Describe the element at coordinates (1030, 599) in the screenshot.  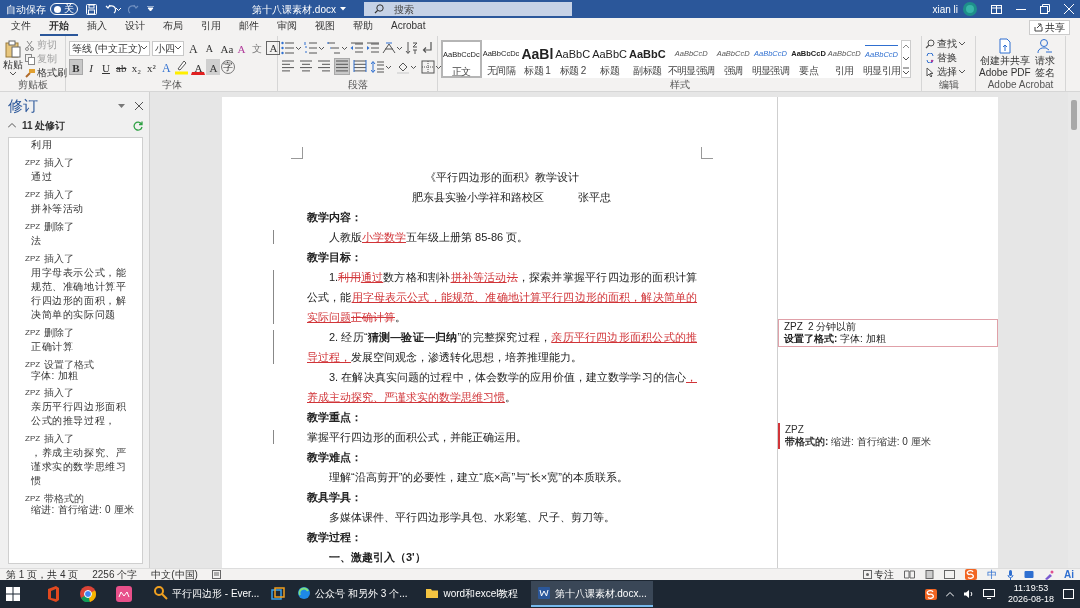
I see `clock-date: 2026-08-18` at that location.